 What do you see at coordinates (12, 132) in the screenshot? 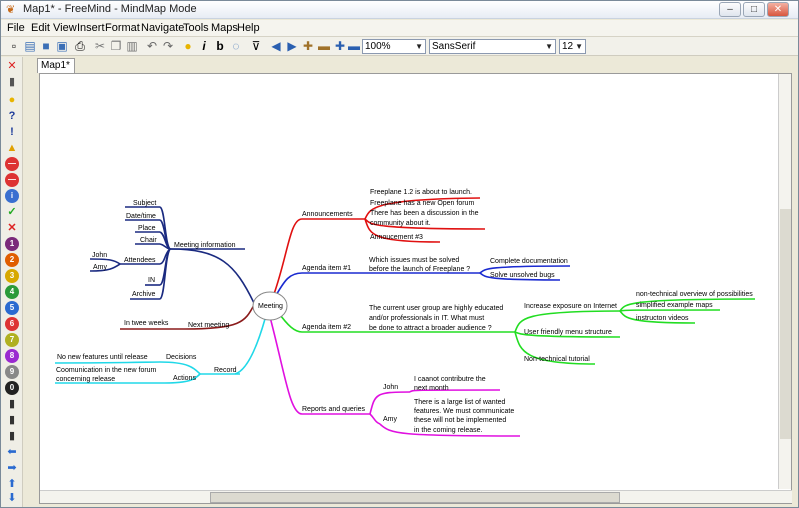
I see `important-icon: !` at bounding box center [12, 132].